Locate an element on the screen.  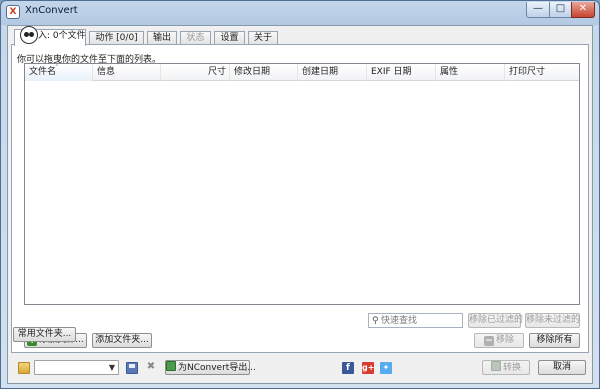
tab-about: 关于 is located at coordinates (263, 38).